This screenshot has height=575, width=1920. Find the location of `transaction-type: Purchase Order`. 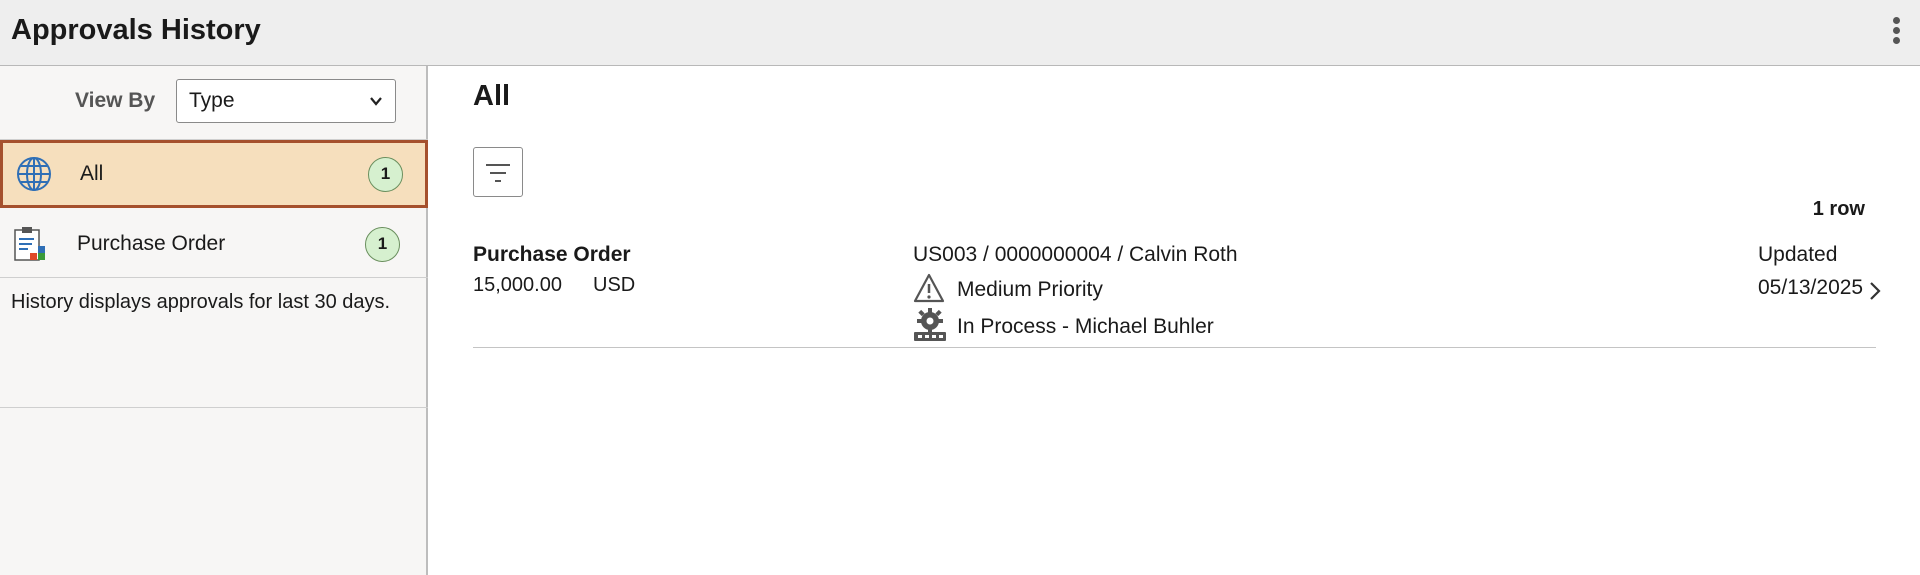

transaction-type: Purchase Order is located at coordinates (552, 254).